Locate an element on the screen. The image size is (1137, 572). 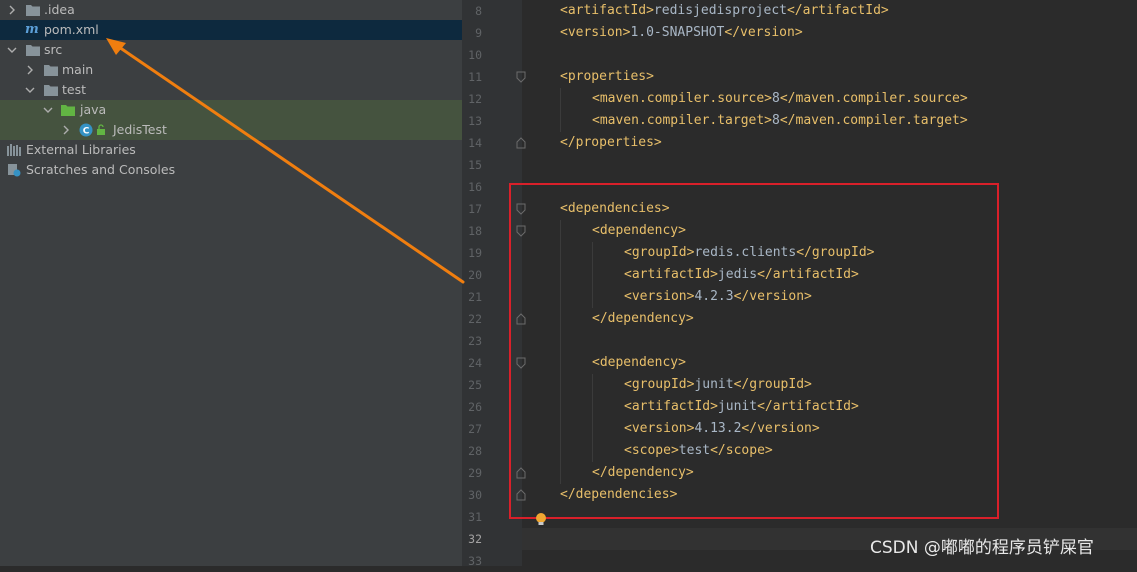
xml-open-tag: </properties> is located at coordinates (611, 142).